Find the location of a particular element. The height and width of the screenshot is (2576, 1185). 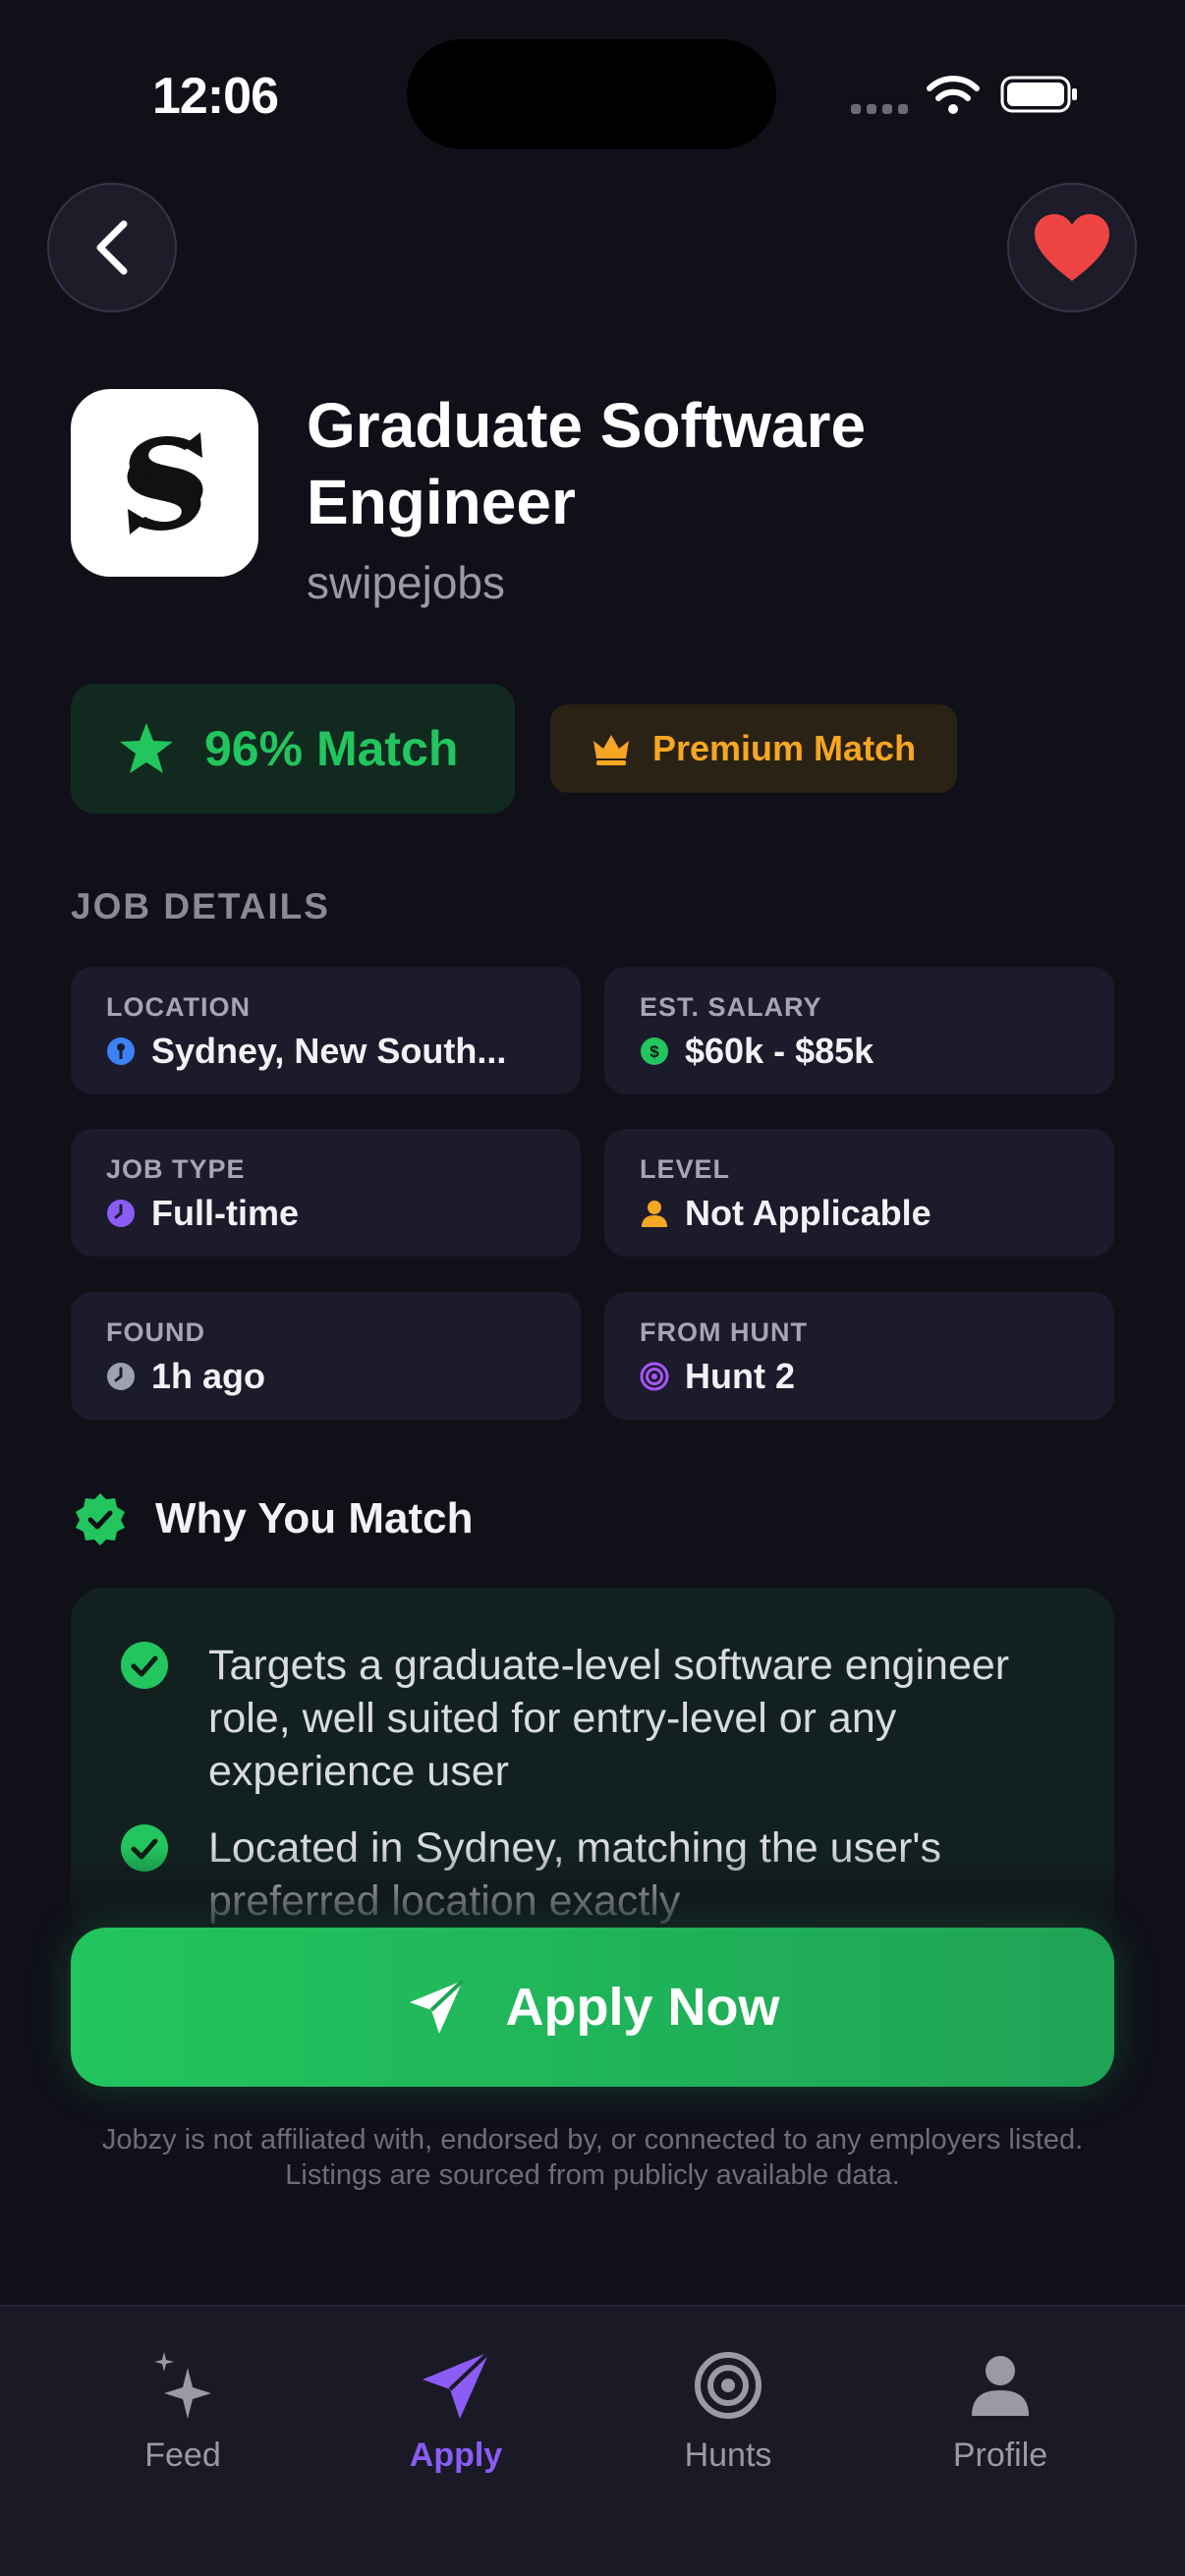

battery-icon is located at coordinates (1038, 94).